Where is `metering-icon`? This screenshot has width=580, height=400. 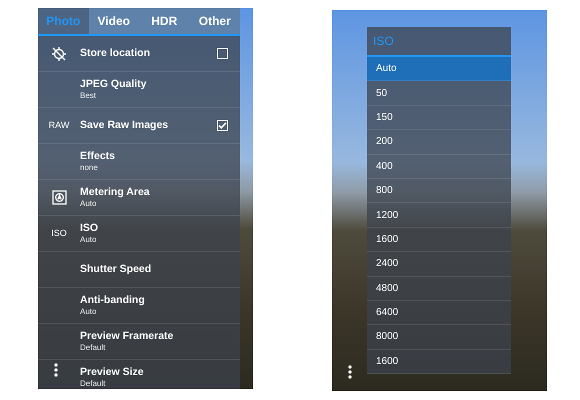
metering-icon is located at coordinates (59, 197).